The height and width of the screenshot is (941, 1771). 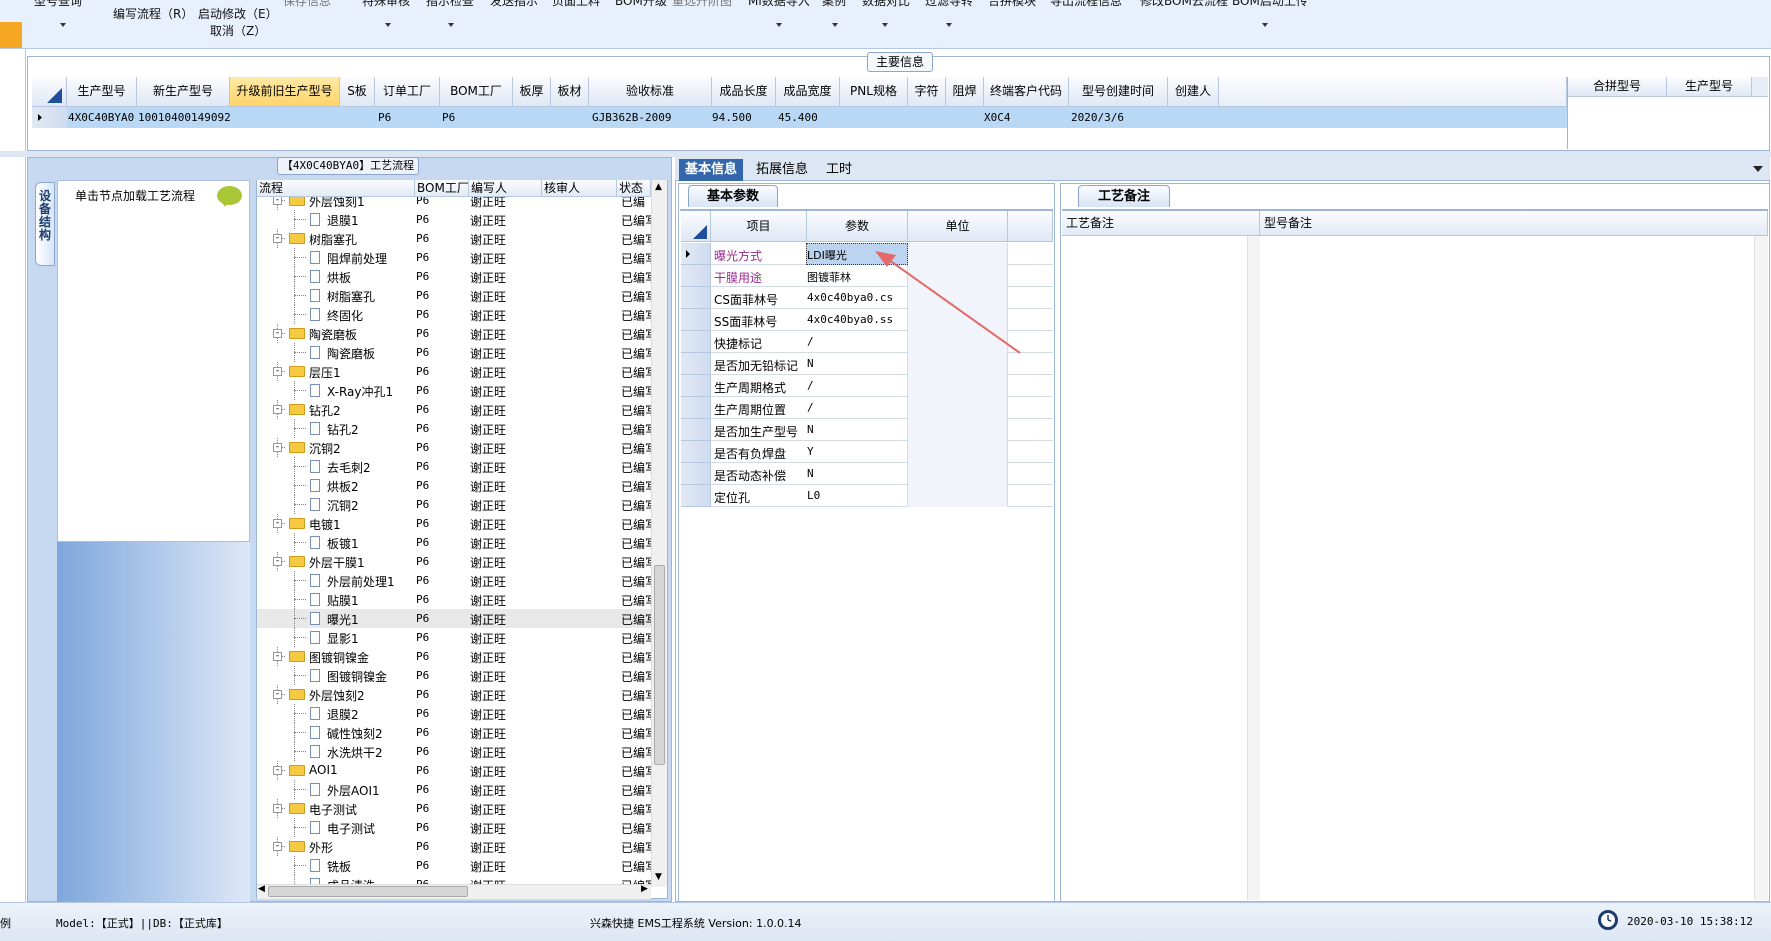 I want to click on col-length: 成品长度, so click(x=744, y=92).